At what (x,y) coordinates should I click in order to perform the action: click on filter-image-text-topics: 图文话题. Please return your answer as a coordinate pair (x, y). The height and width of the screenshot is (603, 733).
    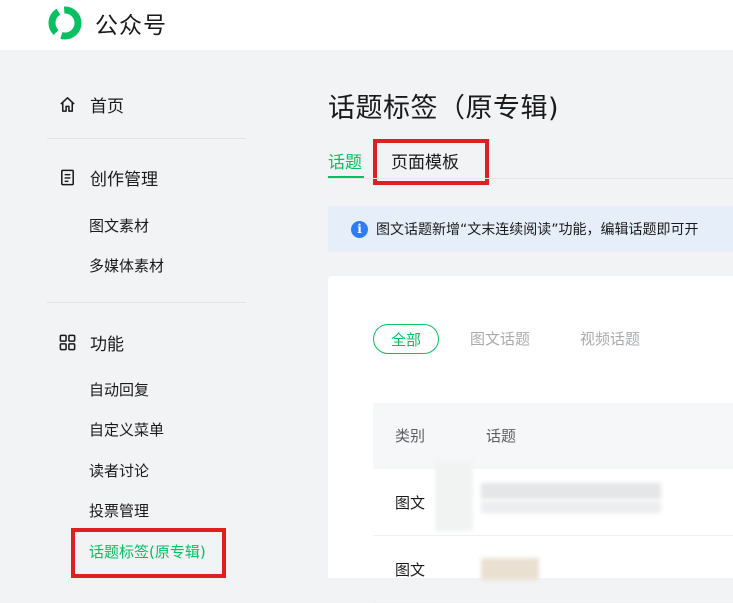
    Looking at the image, I should click on (500, 339).